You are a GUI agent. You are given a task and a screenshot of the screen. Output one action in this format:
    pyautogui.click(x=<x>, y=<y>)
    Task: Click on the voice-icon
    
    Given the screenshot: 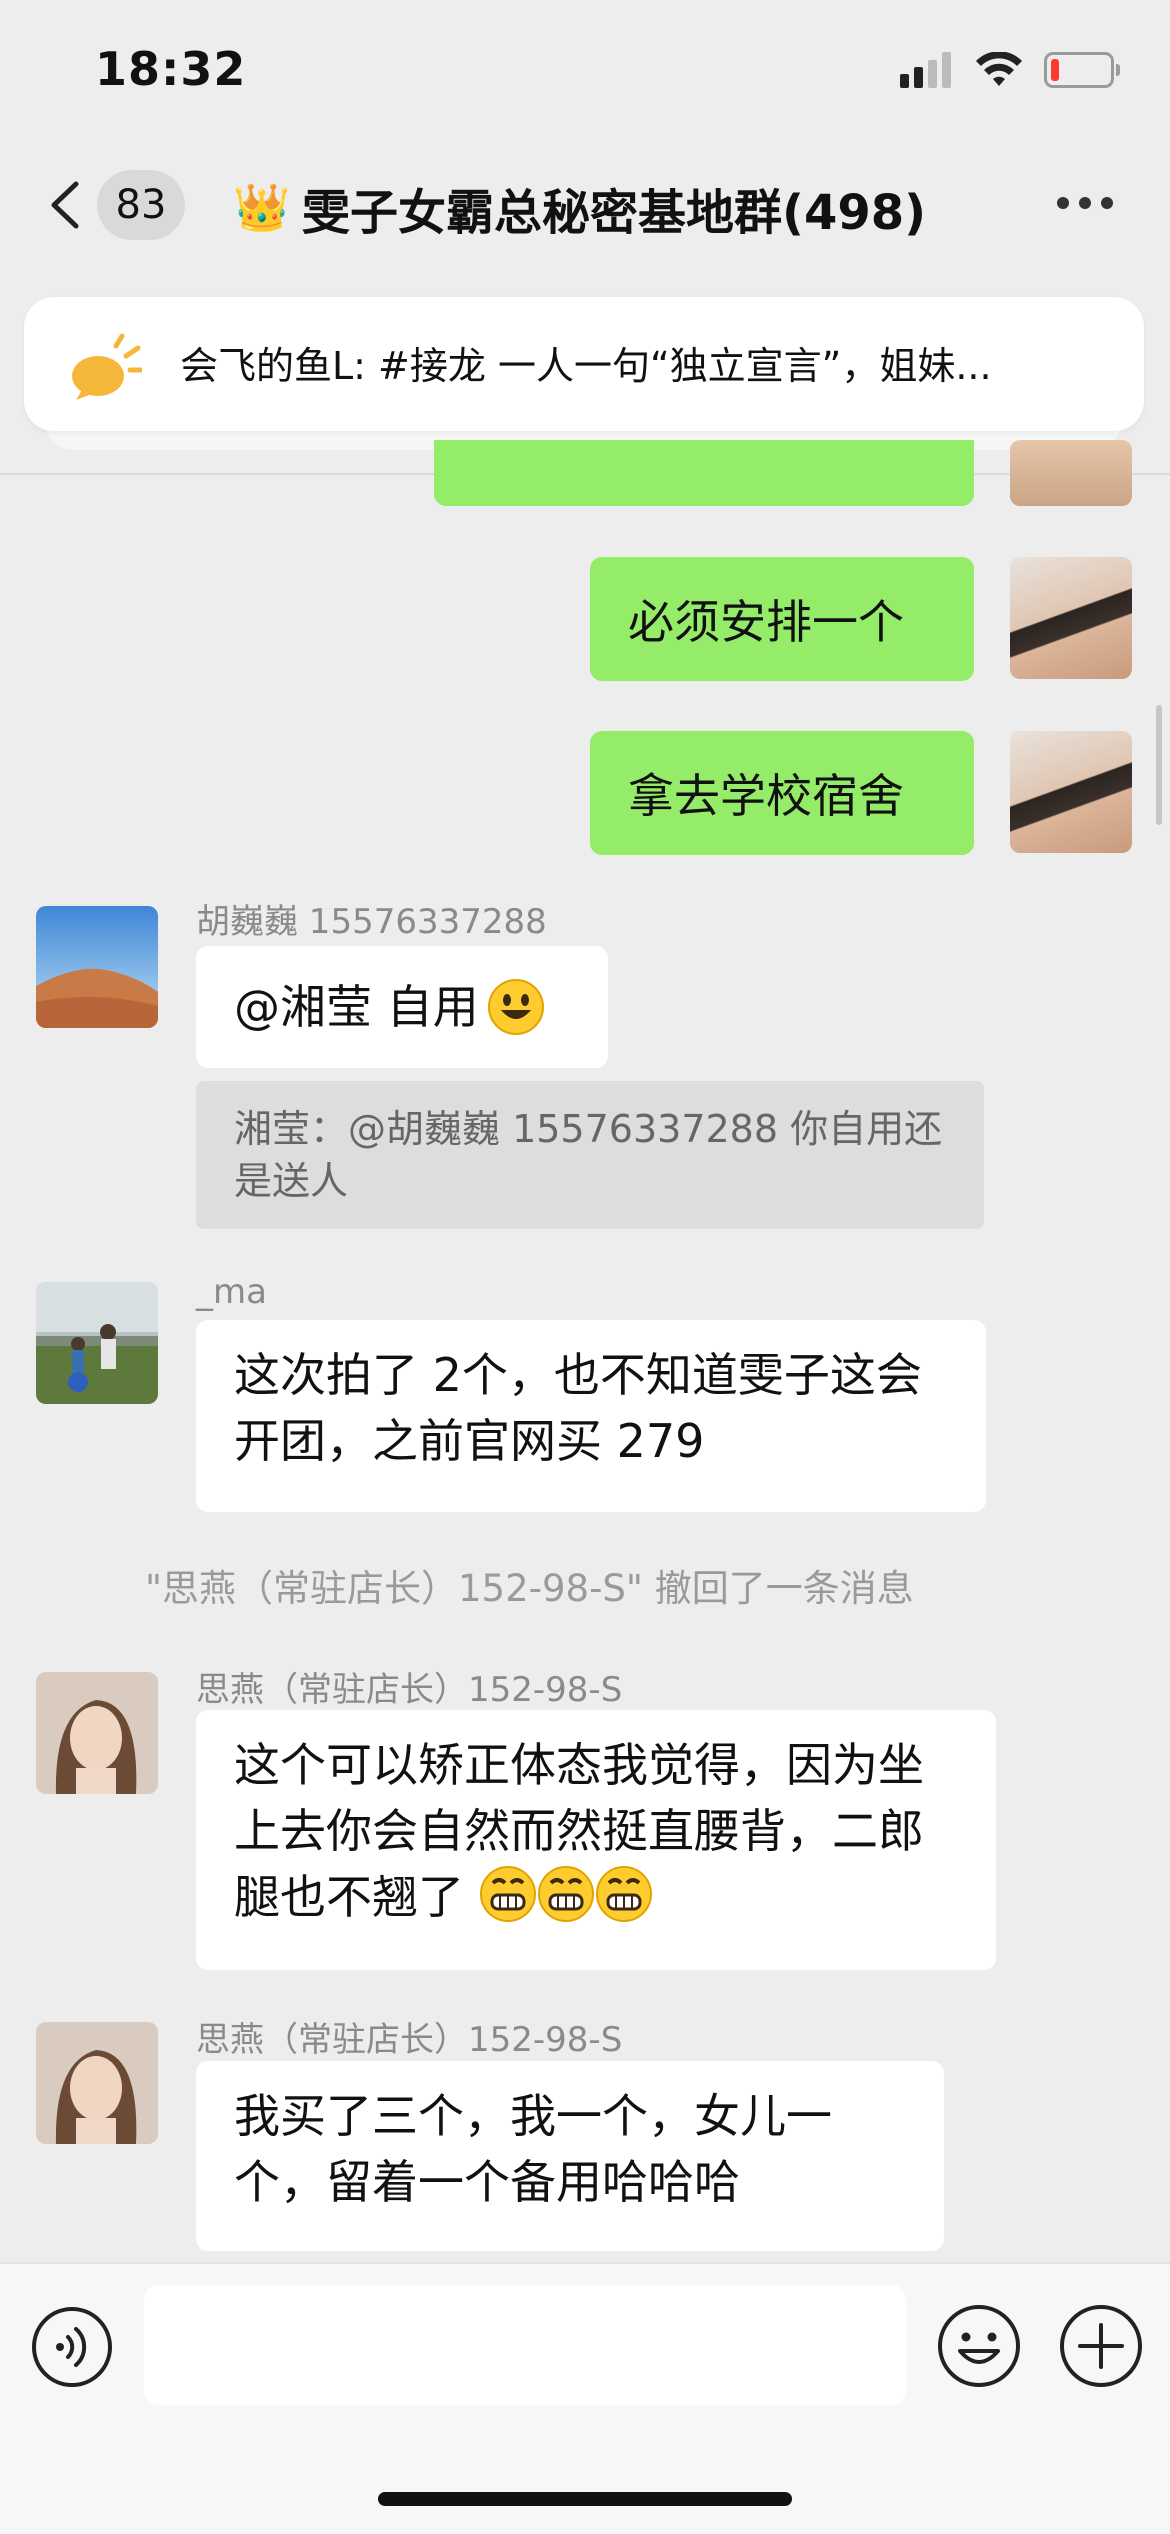 What is the action you would take?
    pyautogui.click(x=72, y=2347)
    